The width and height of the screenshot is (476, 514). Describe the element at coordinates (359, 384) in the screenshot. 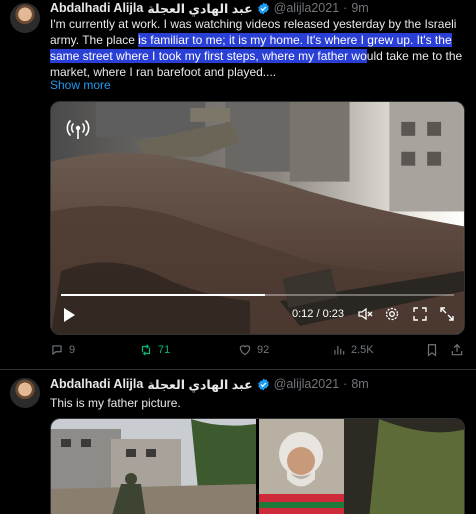

I see `tweet-time: 8m` at that location.